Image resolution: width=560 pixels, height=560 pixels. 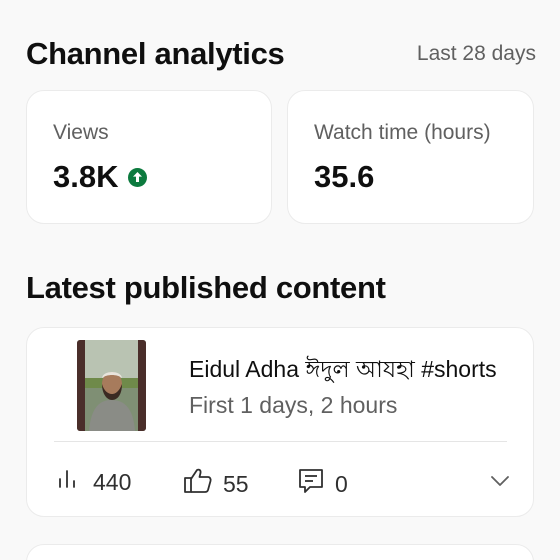 What do you see at coordinates (280, 441) in the screenshot?
I see `divider` at bounding box center [280, 441].